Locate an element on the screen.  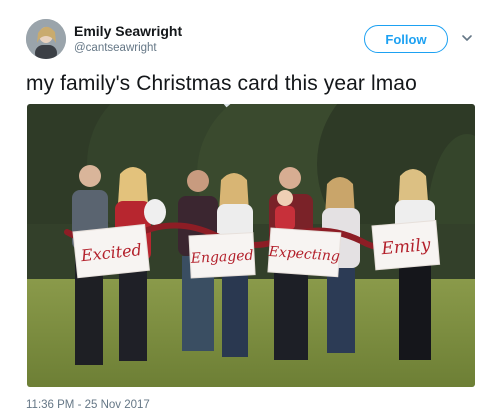
avatar is located at coordinates (46, 39).